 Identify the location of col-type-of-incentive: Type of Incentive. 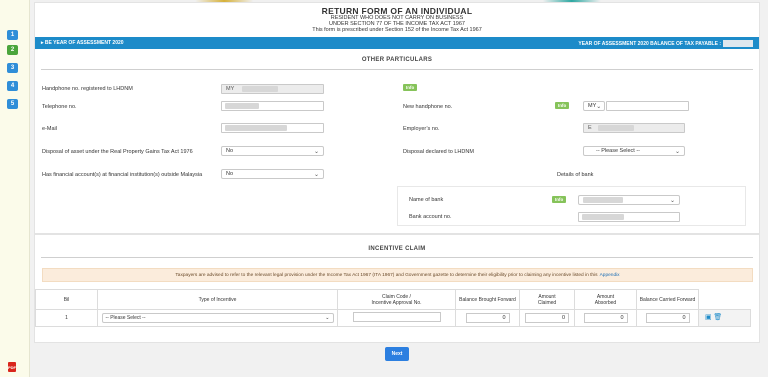
(217, 299).